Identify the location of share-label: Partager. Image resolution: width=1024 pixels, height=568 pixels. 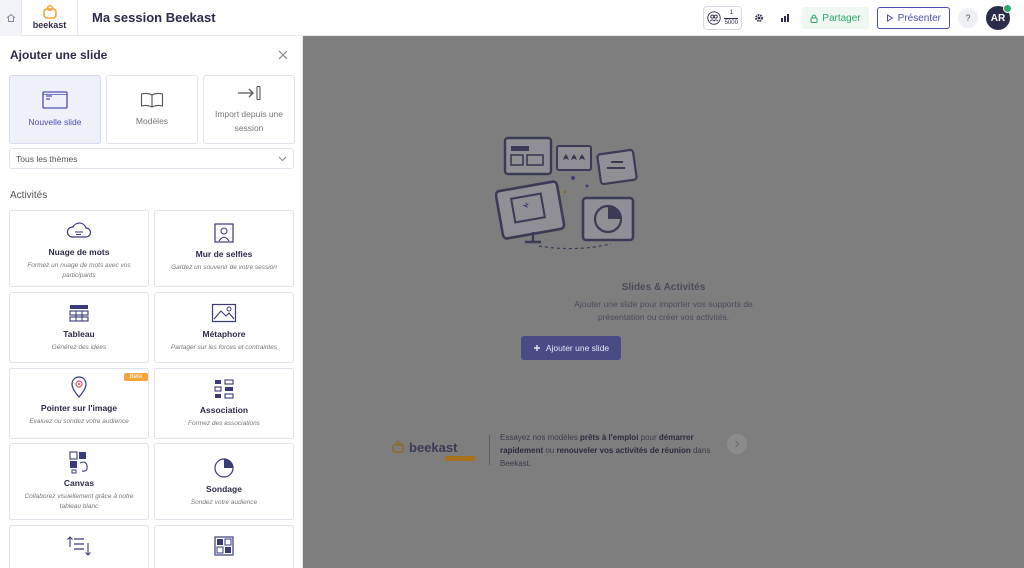
(841, 18).